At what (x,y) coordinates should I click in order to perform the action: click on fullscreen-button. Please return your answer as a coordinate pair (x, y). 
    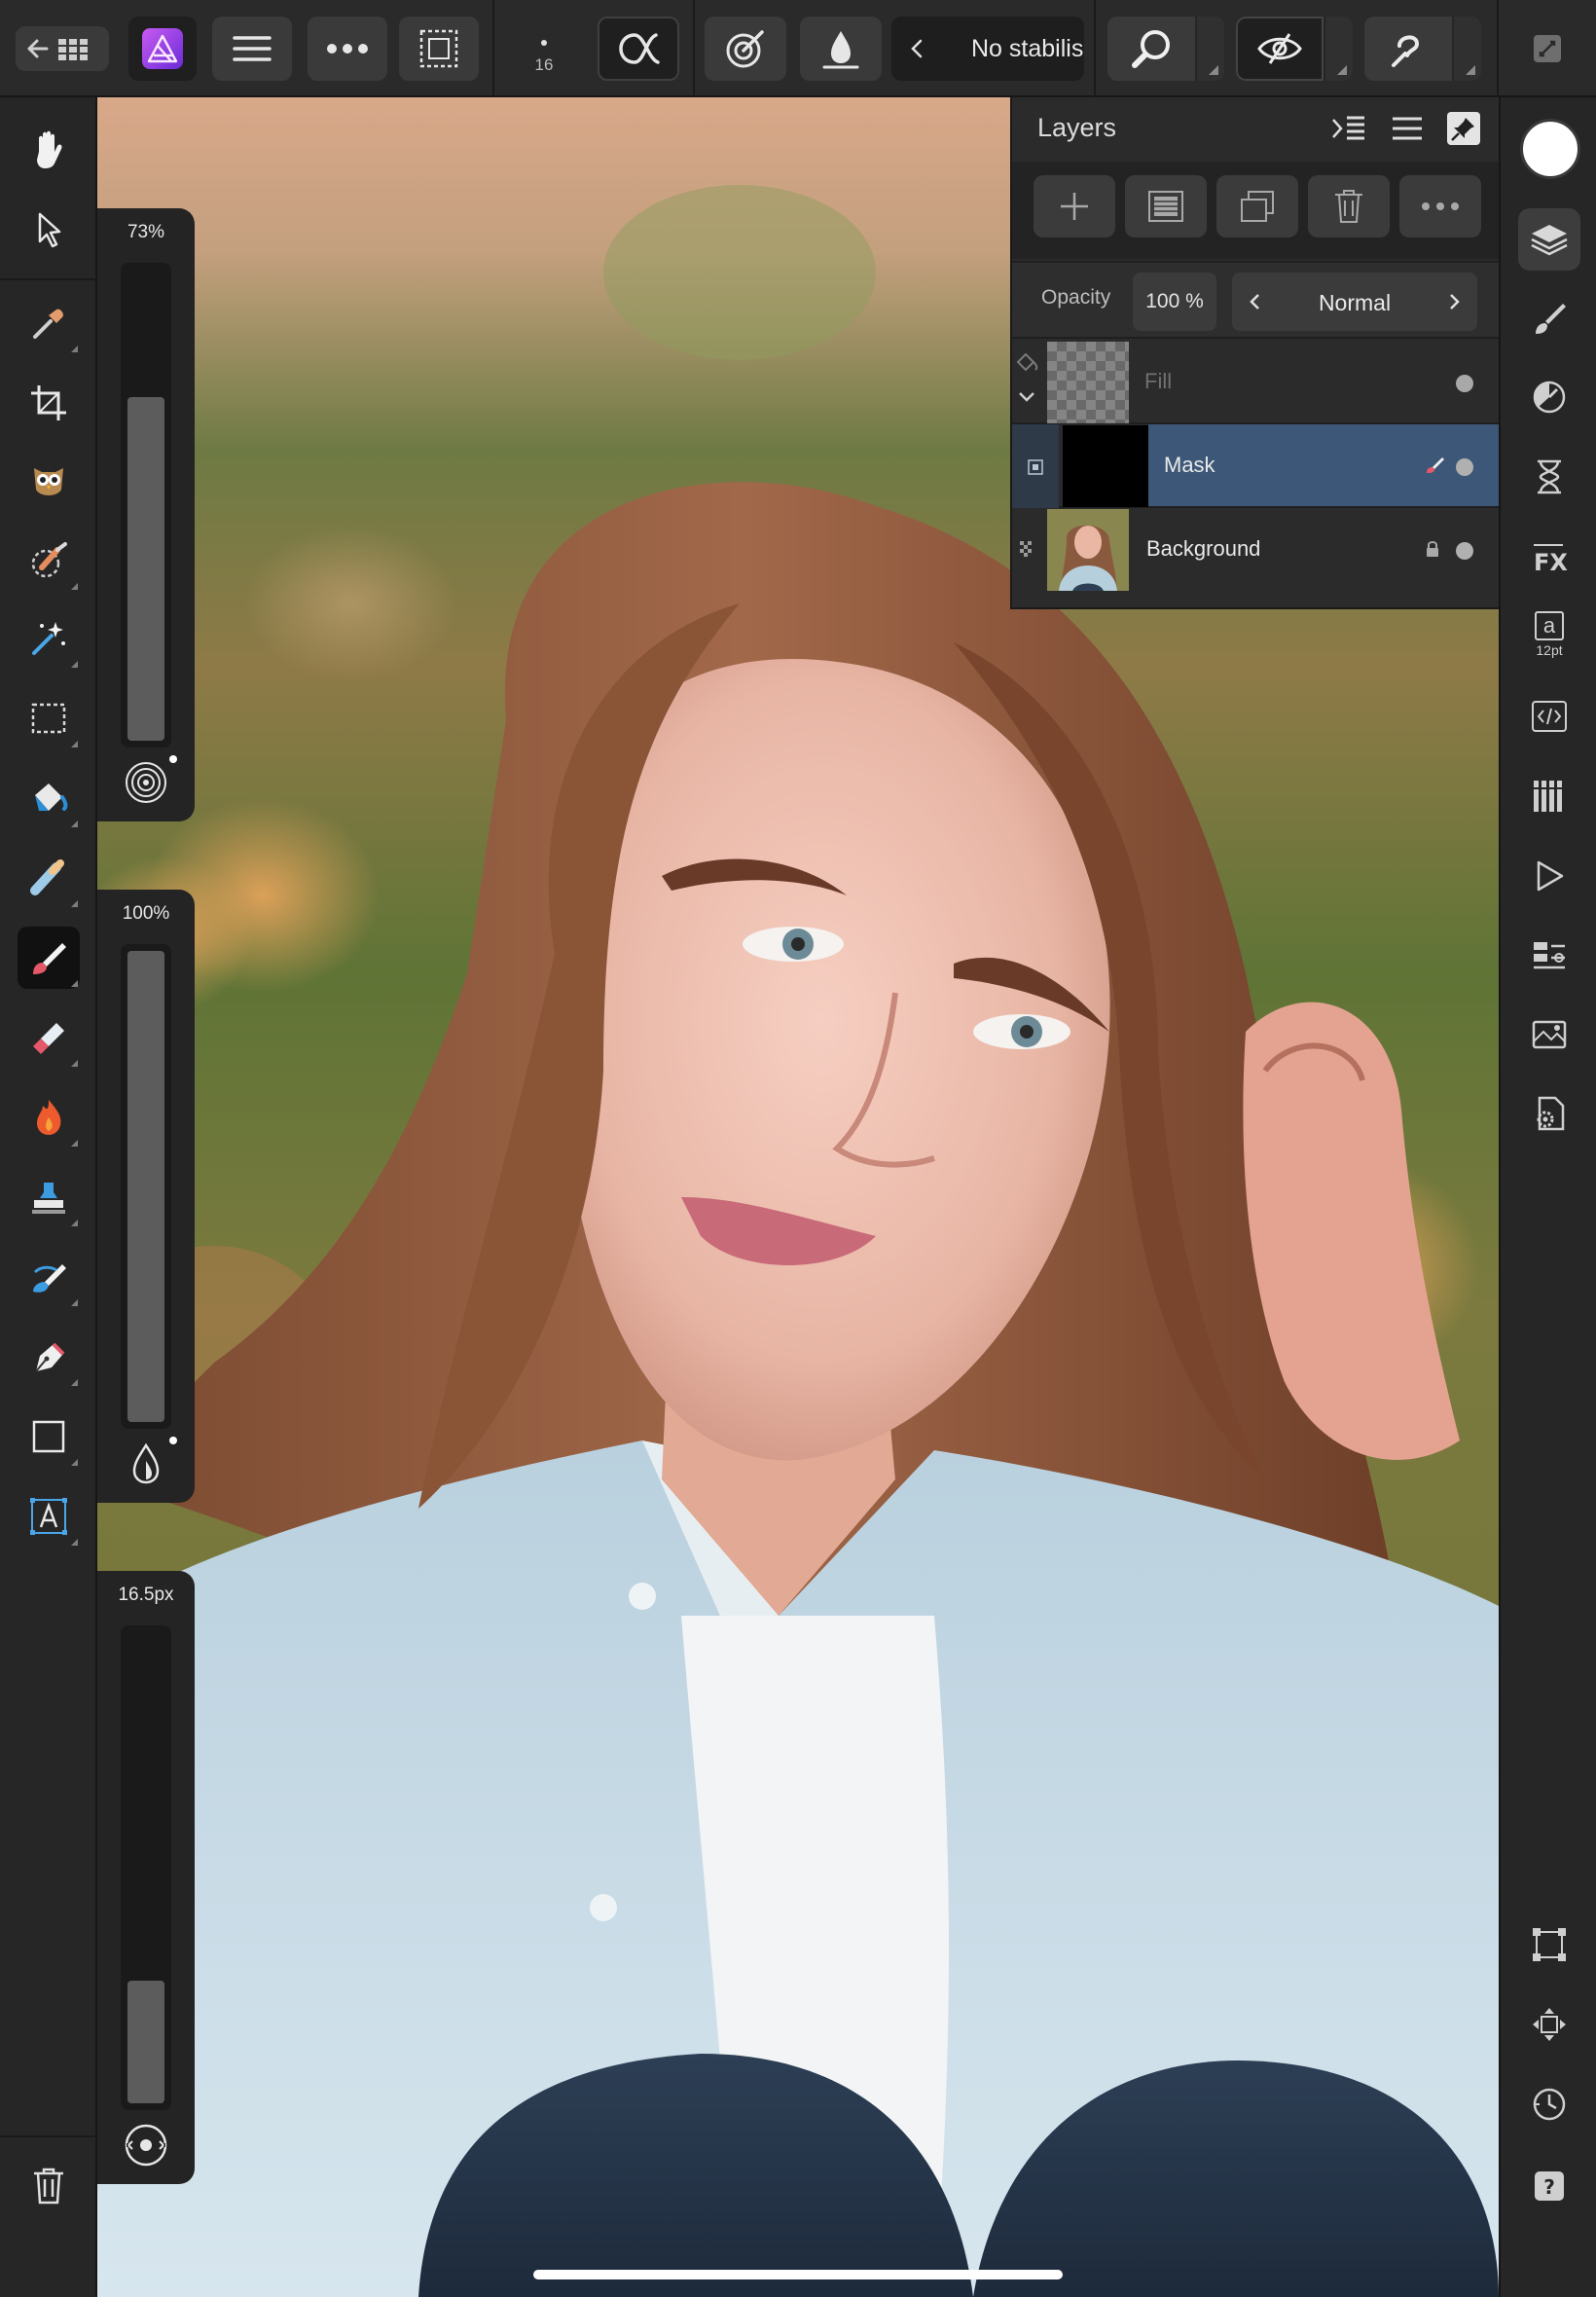
    Looking at the image, I should click on (1547, 49).